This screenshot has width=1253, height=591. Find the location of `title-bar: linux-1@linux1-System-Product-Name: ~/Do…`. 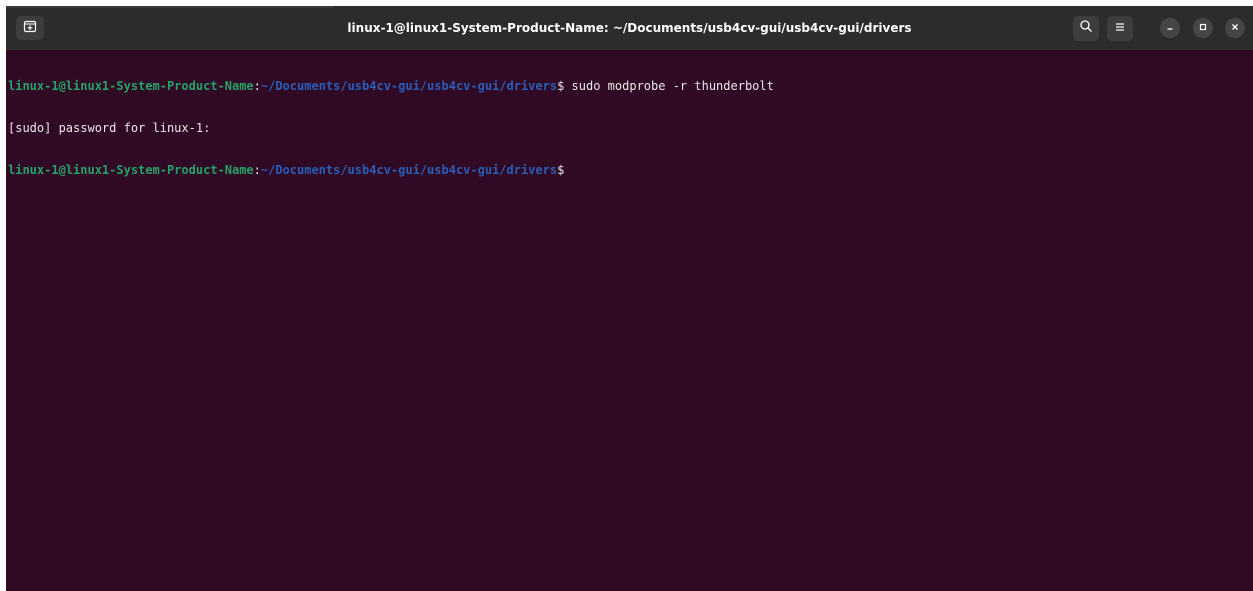

title-bar: linux-1@linux1-System-Product-Name: ~/Do… is located at coordinates (629, 28).